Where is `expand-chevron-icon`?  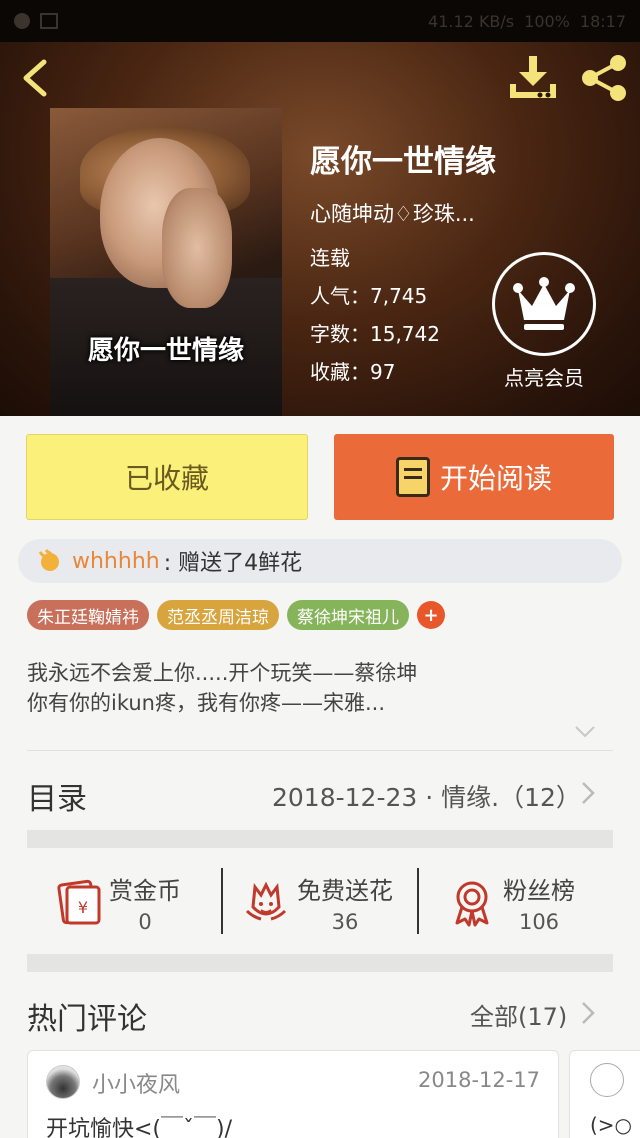 expand-chevron-icon is located at coordinates (585, 732).